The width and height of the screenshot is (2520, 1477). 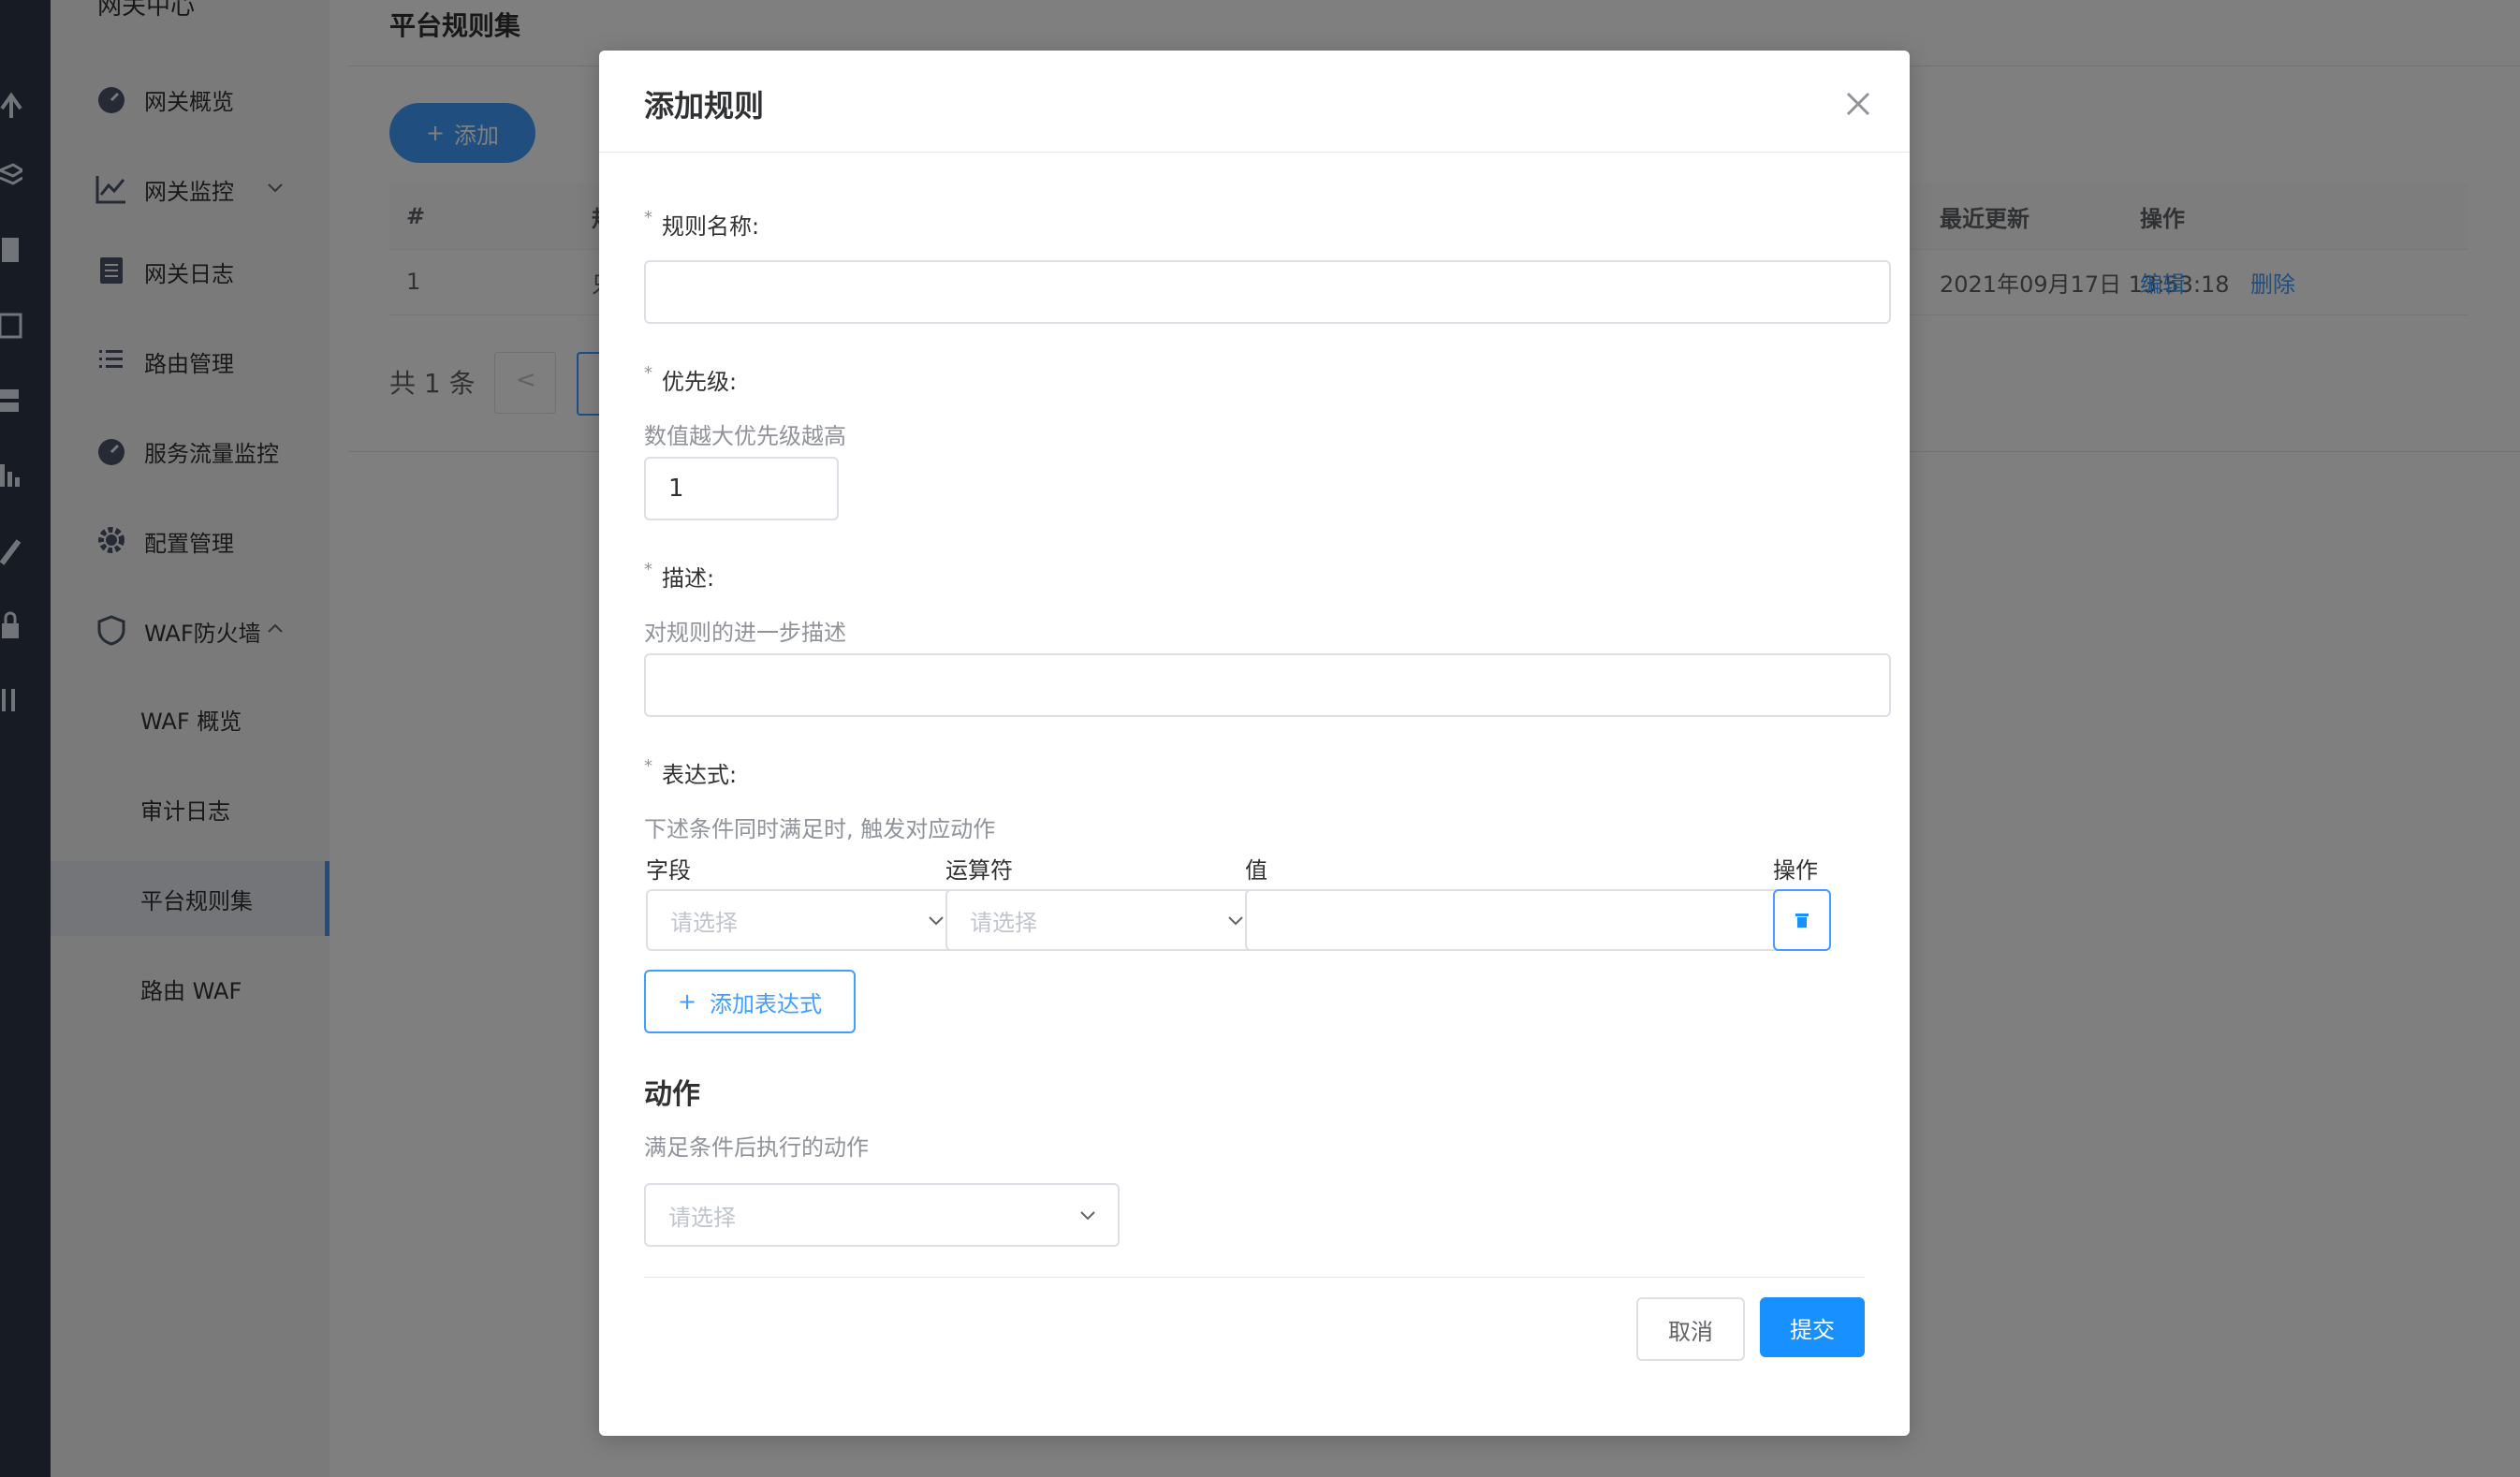 What do you see at coordinates (688, 578) in the screenshot?
I see `description-label-text: 描述:` at bounding box center [688, 578].